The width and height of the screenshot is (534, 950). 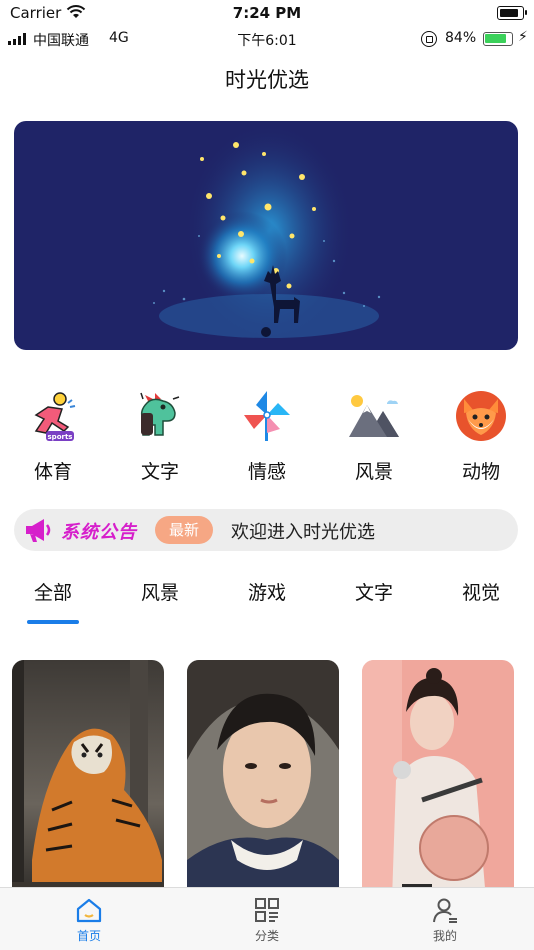 I want to click on category-scenery: 风景, so click(x=374, y=435).